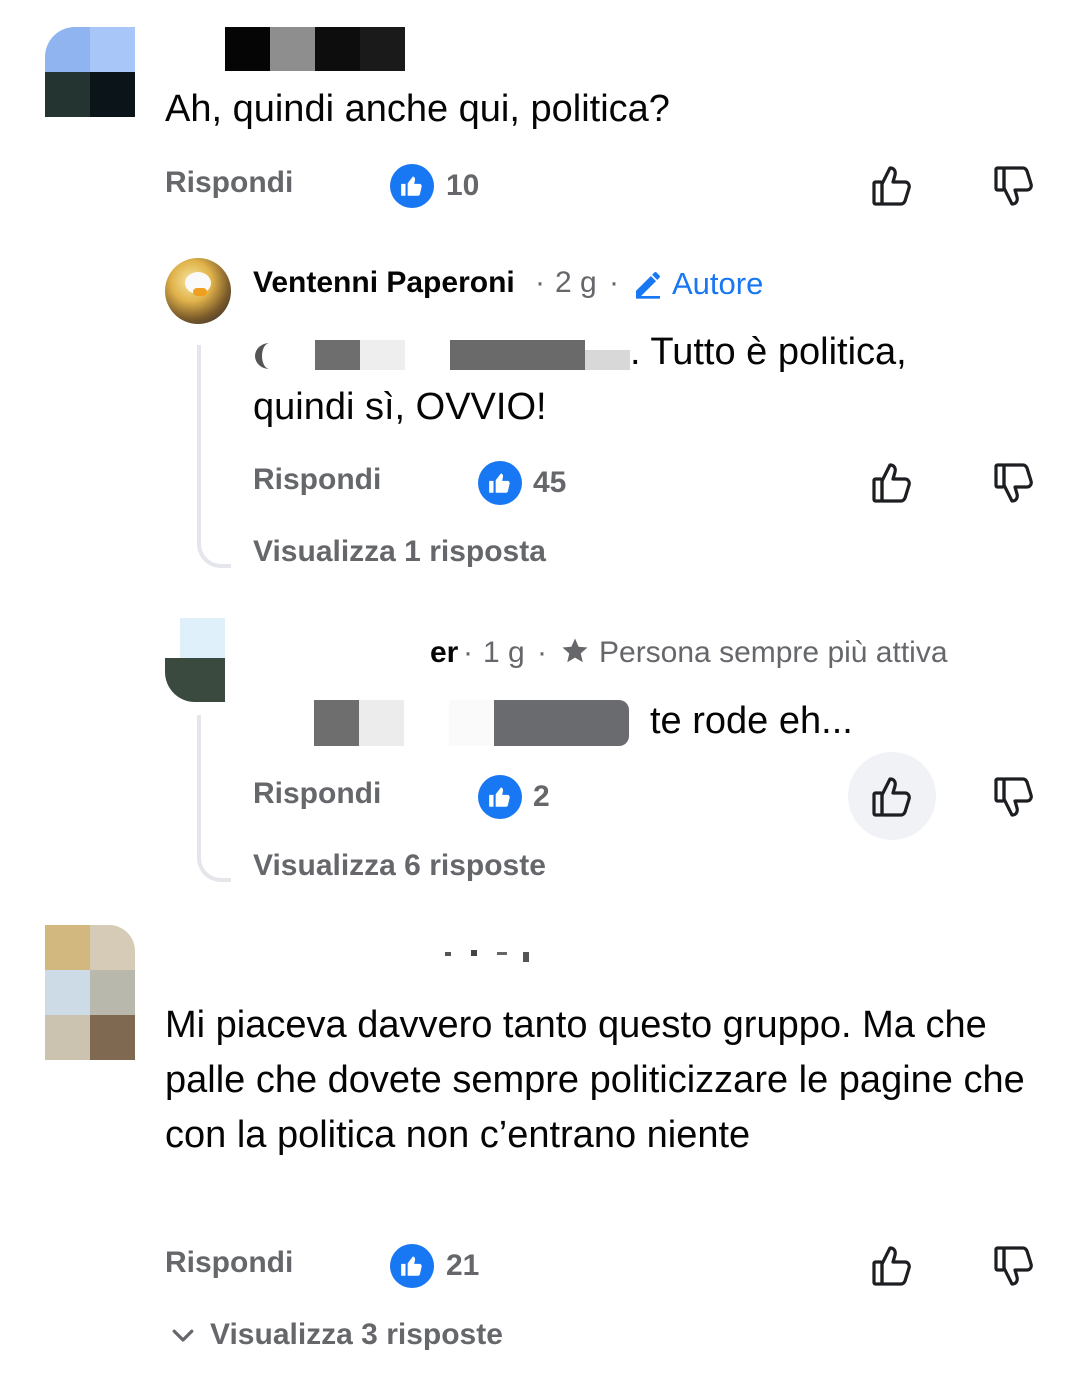 This screenshot has height=1393, width=1080. I want to click on member-badge: Persona sempre più attiva, so click(773, 652).